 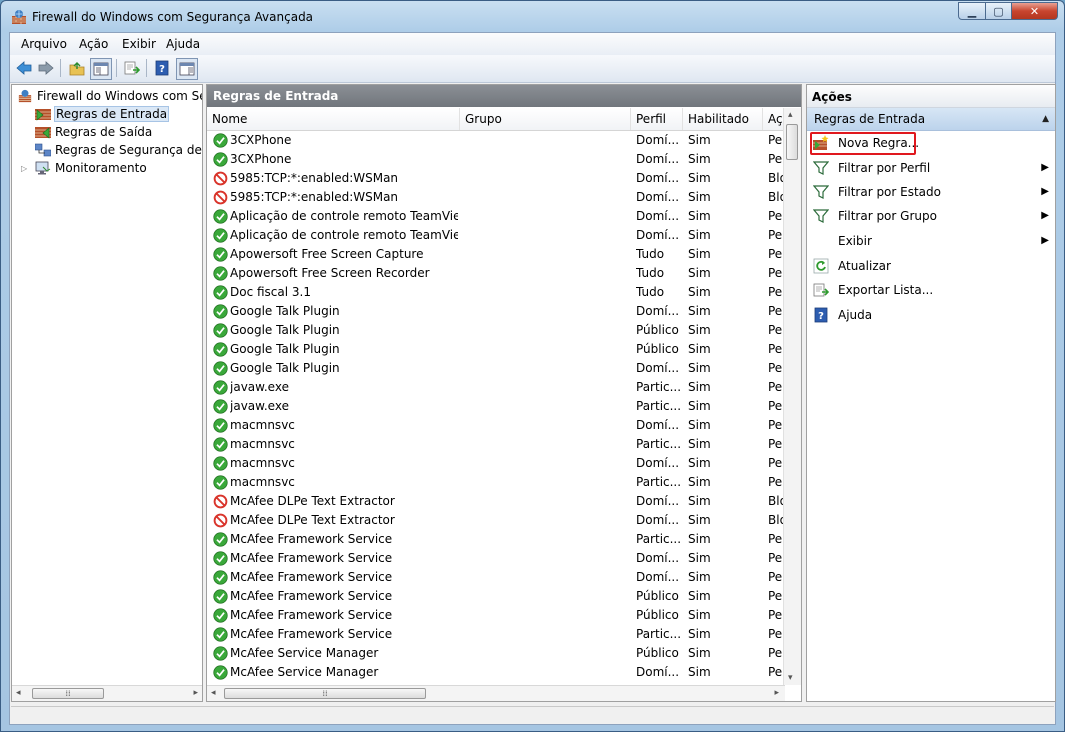 What do you see at coordinates (312, 520) in the screenshot?
I see `cell-name: McAfee DLPe Text Extractor` at bounding box center [312, 520].